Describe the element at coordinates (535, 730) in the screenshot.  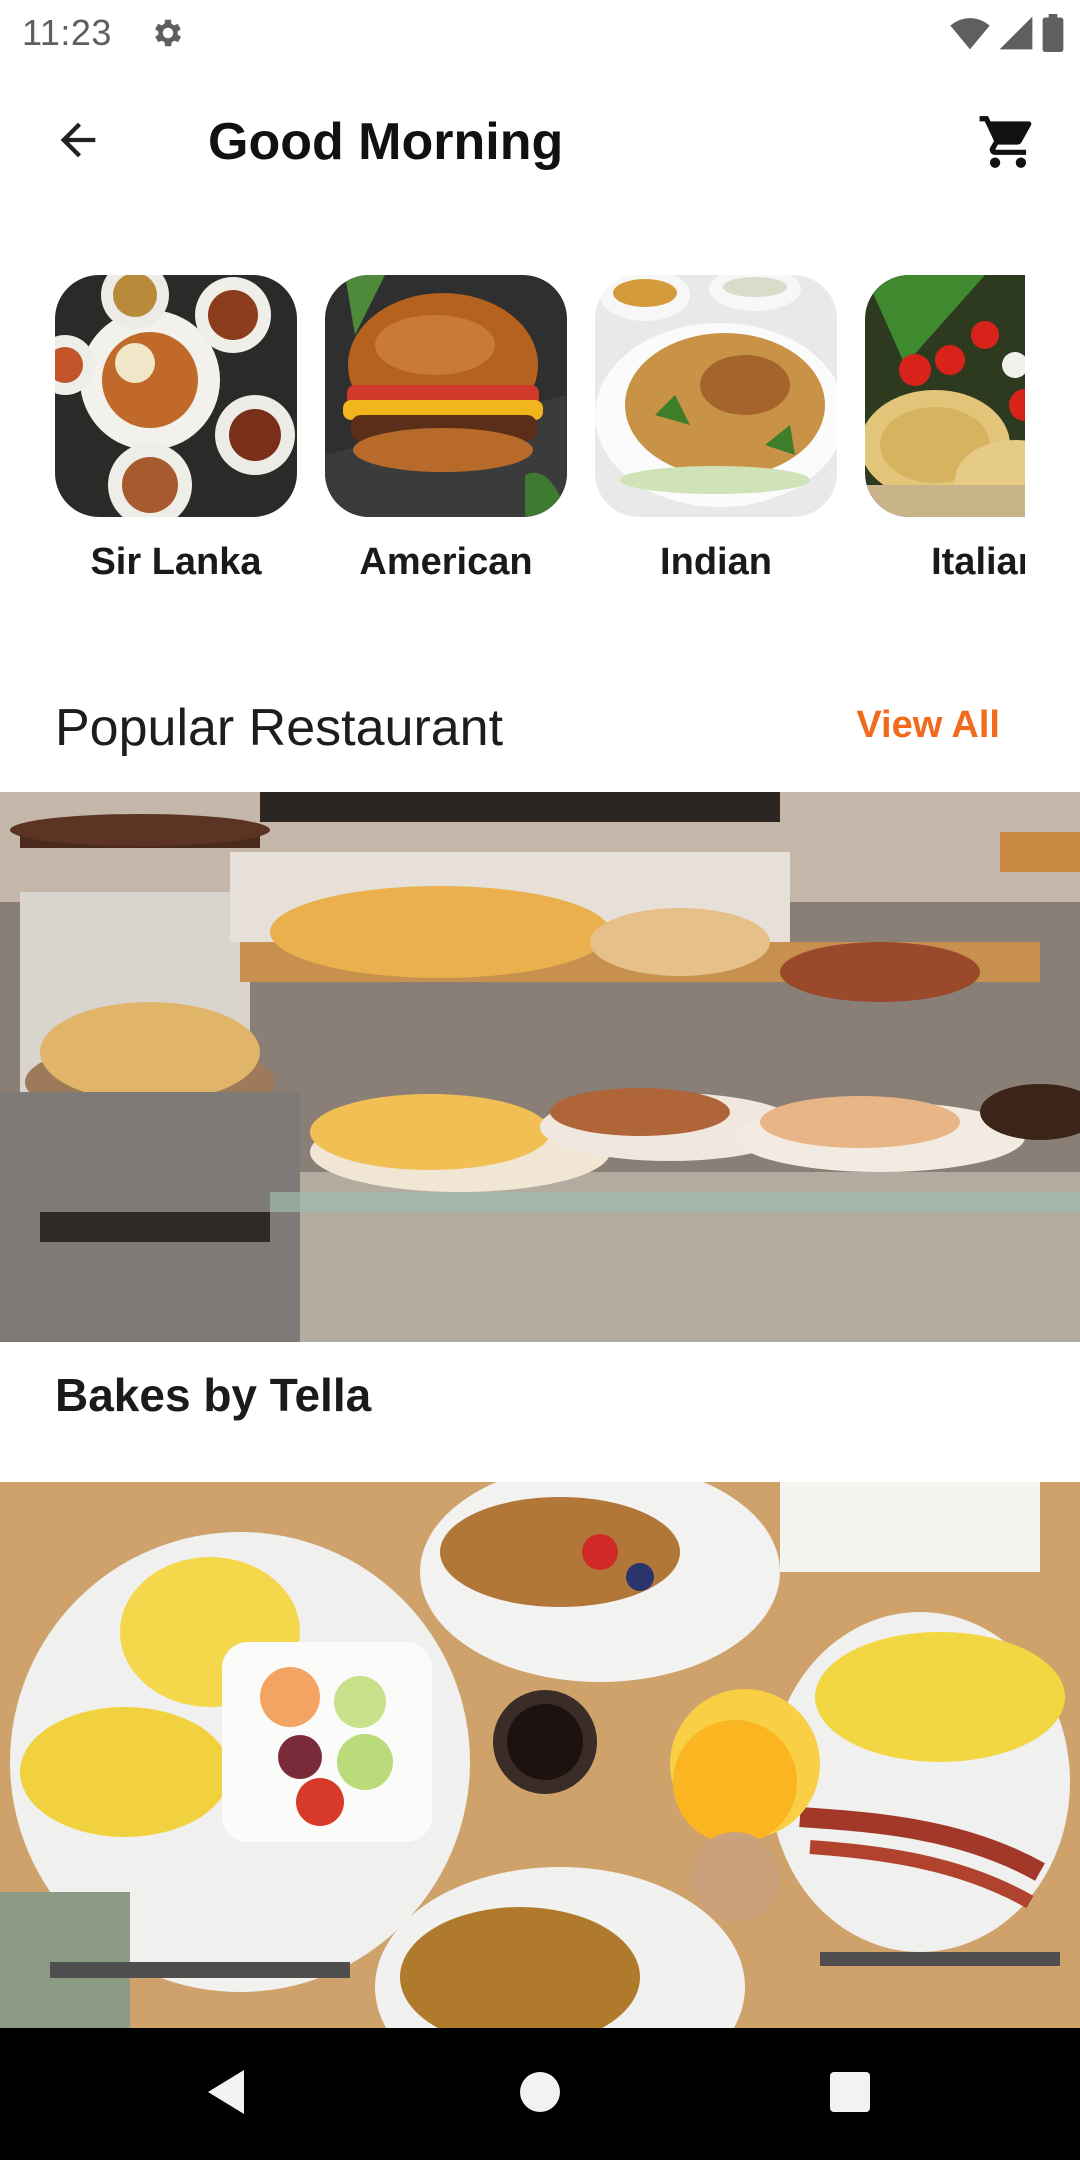
I see `popular-restaurant-header: Popular Restaurant View All` at that location.